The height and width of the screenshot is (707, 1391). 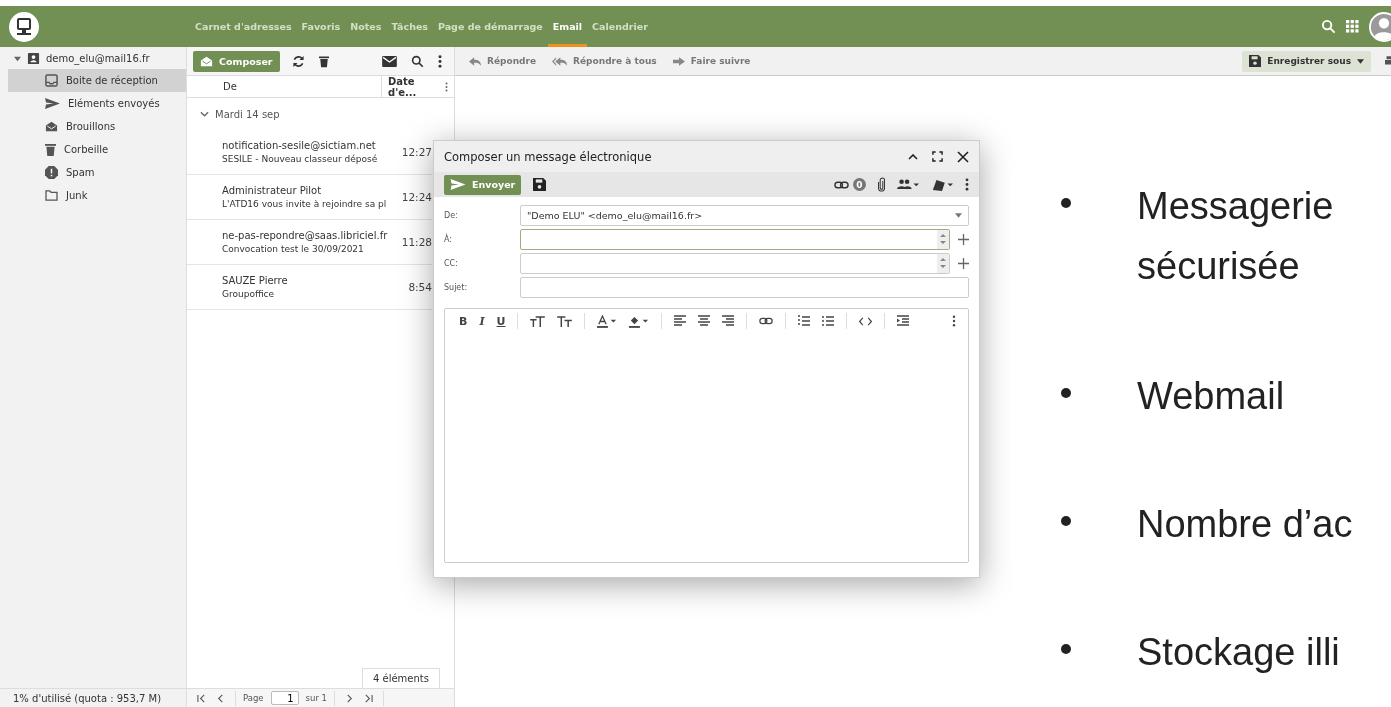 What do you see at coordinates (236, 61) in the screenshot?
I see `compose-button: Composer` at bounding box center [236, 61].